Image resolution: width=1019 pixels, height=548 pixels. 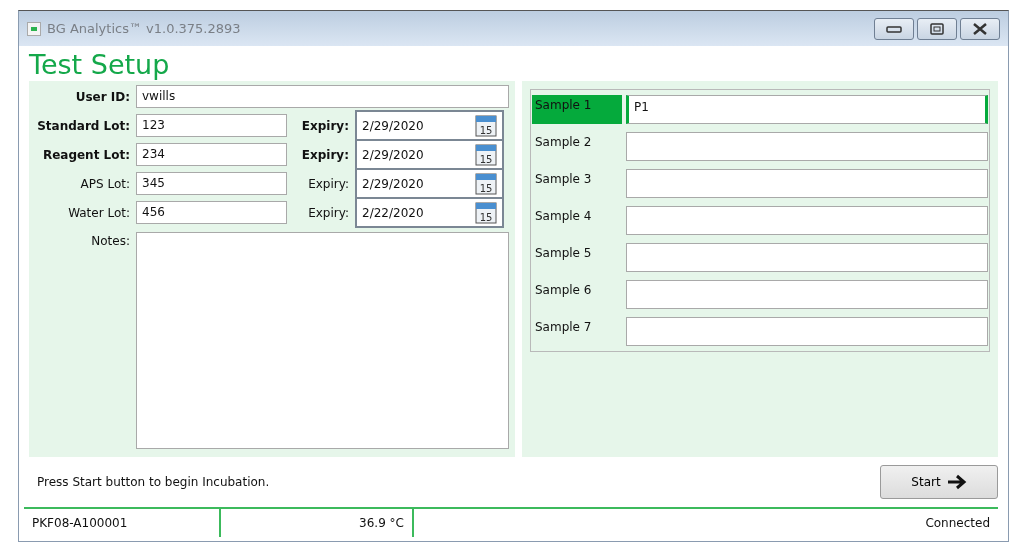 What do you see at coordinates (322, 340) in the screenshot?
I see `notes-field` at bounding box center [322, 340].